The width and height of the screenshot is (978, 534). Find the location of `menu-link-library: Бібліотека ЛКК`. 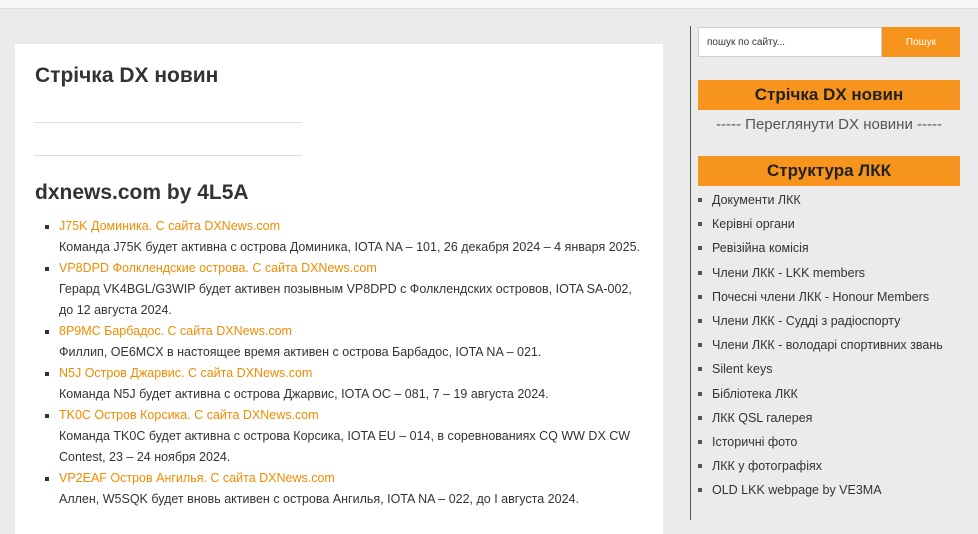

menu-link-library: Бібліотека ЛКК is located at coordinates (755, 394).